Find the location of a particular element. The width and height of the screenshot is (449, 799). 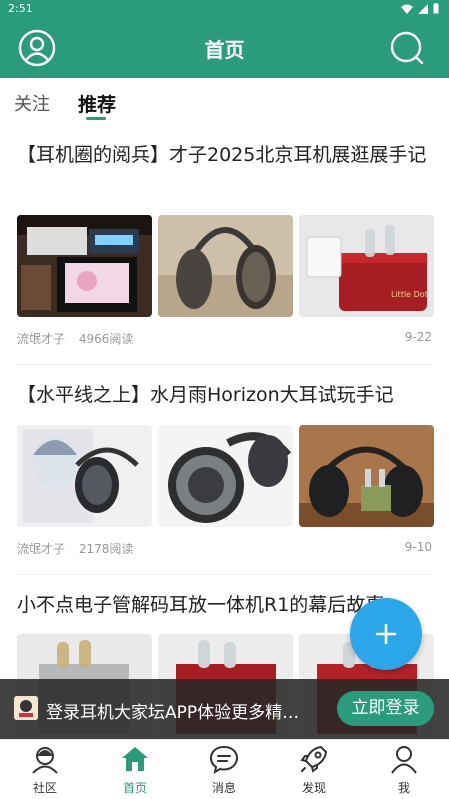

app-logo-icon is located at coordinates (26, 708).